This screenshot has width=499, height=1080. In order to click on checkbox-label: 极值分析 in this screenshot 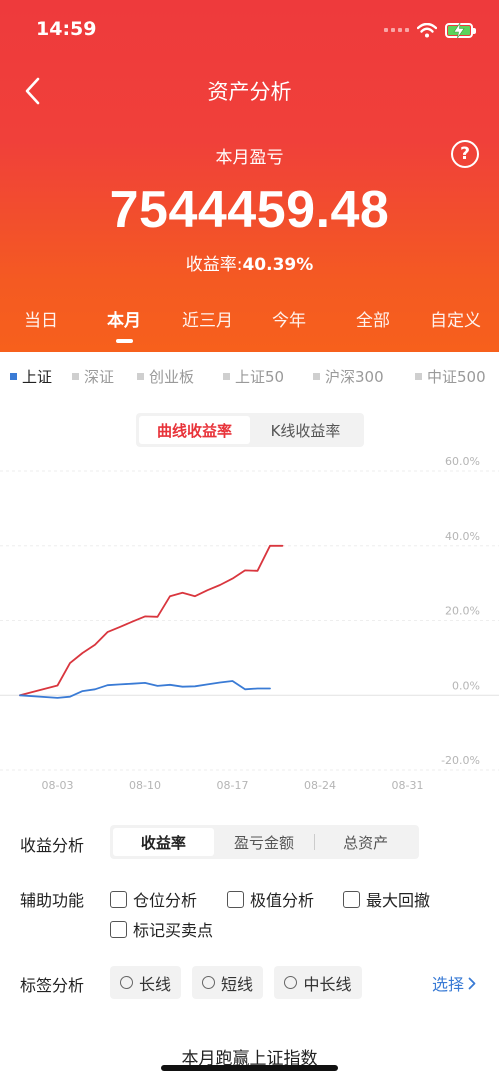, I will do `click(282, 900)`.